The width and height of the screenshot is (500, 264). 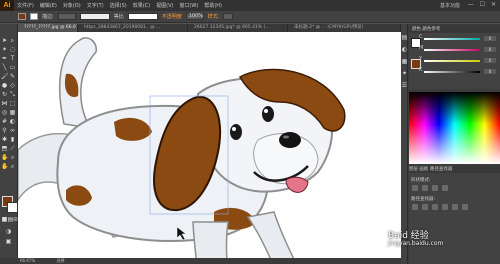 I want to click on color-panel-tabs: 颜色 颜色参考, so click(x=454, y=29).